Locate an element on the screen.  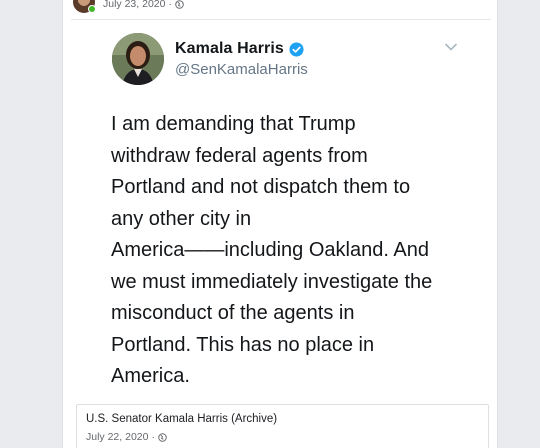
tweet-line: misconduct of the agents in is located at coordinates (233, 313).